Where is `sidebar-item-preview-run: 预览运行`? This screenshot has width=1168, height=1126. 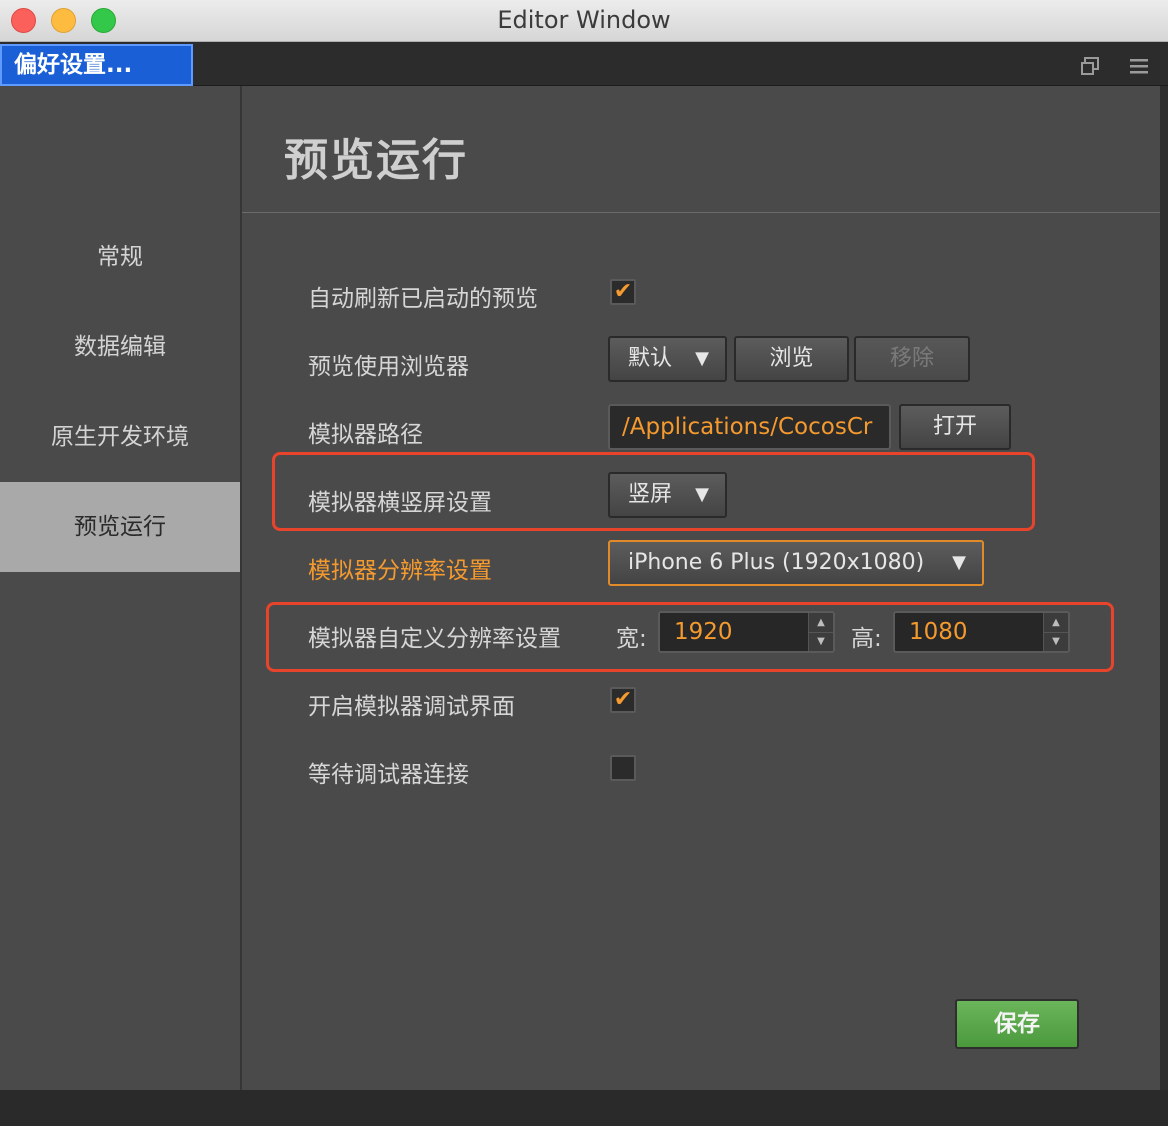
sidebar-item-preview-run: 预览运行 is located at coordinates (120, 527).